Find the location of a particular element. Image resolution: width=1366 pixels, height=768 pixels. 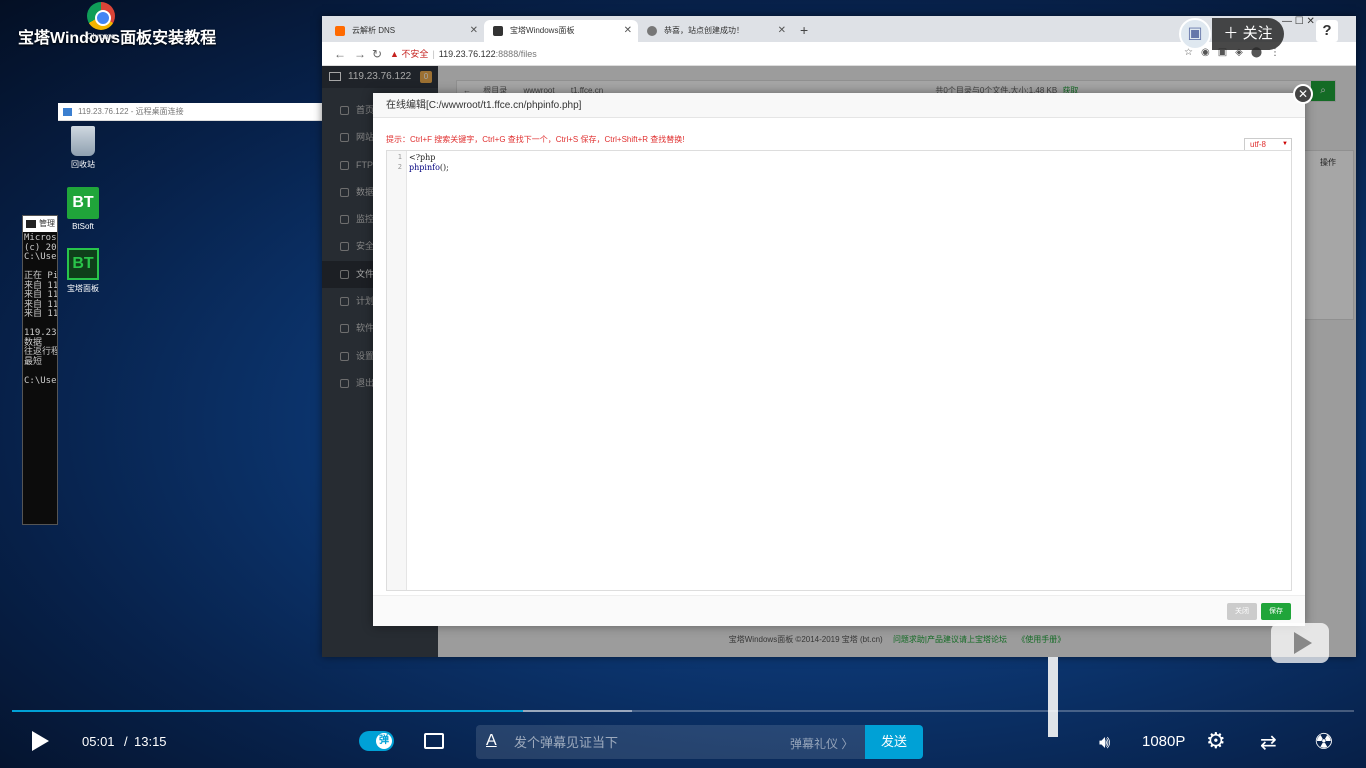

aliyun-favicon-icon is located at coordinates (340, 31).